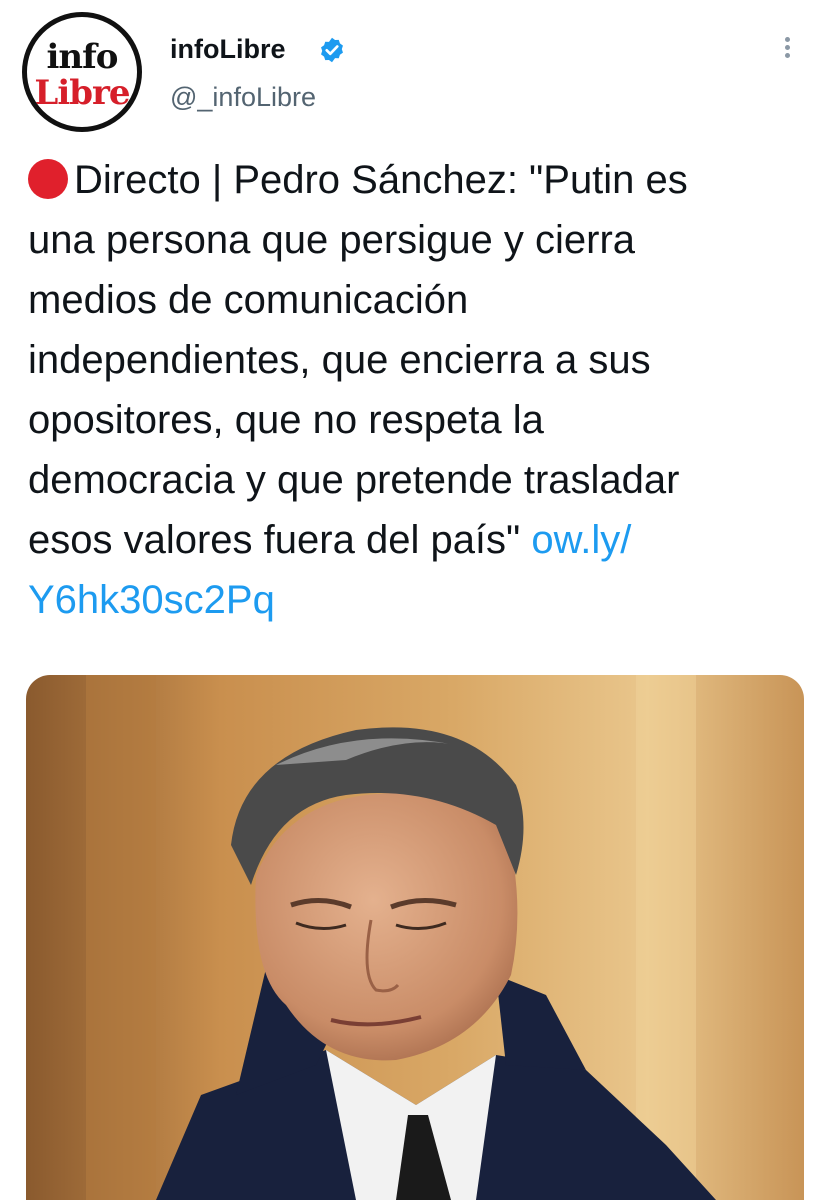 The height and width of the screenshot is (1200, 829). What do you see at coordinates (286, 420) in the screenshot?
I see `tweet-line: opositores, que no respeta la` at bounding box center [286, 420].